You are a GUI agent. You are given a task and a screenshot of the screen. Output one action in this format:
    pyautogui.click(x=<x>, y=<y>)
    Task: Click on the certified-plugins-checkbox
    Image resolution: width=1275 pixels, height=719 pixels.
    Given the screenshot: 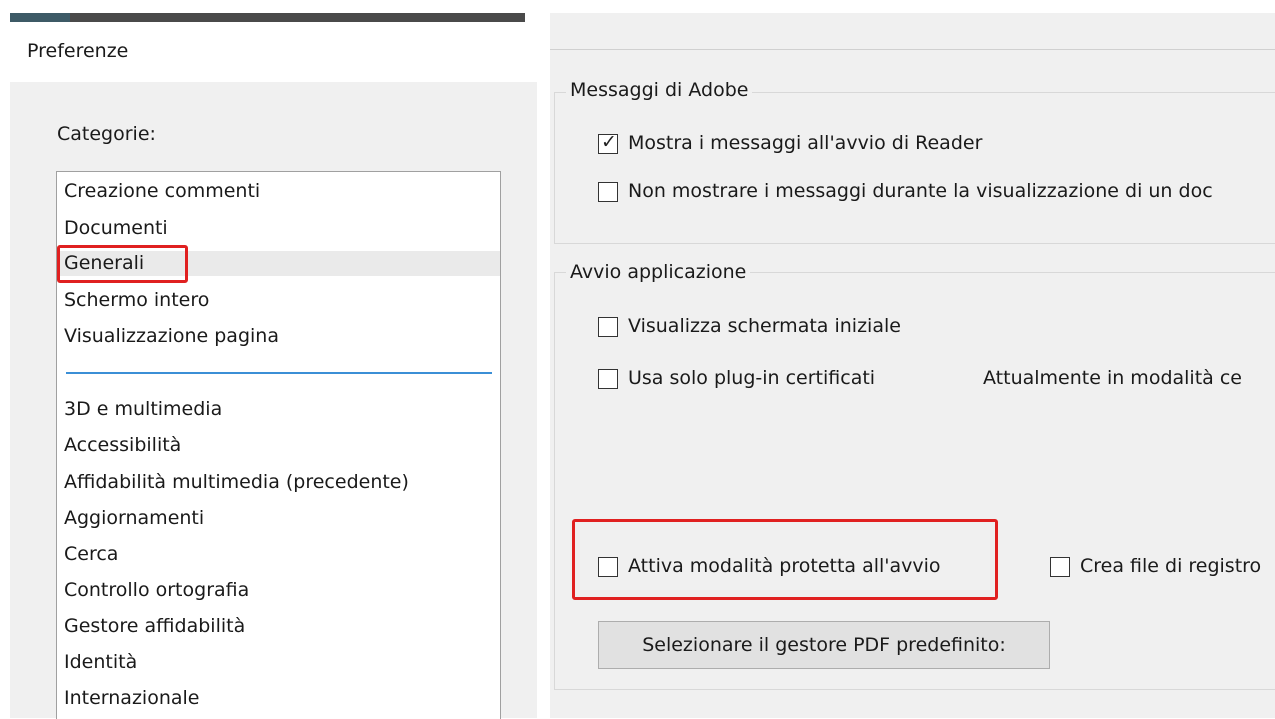 What is the action you would take?
    pyautogui.click(x=608, y=379)
    